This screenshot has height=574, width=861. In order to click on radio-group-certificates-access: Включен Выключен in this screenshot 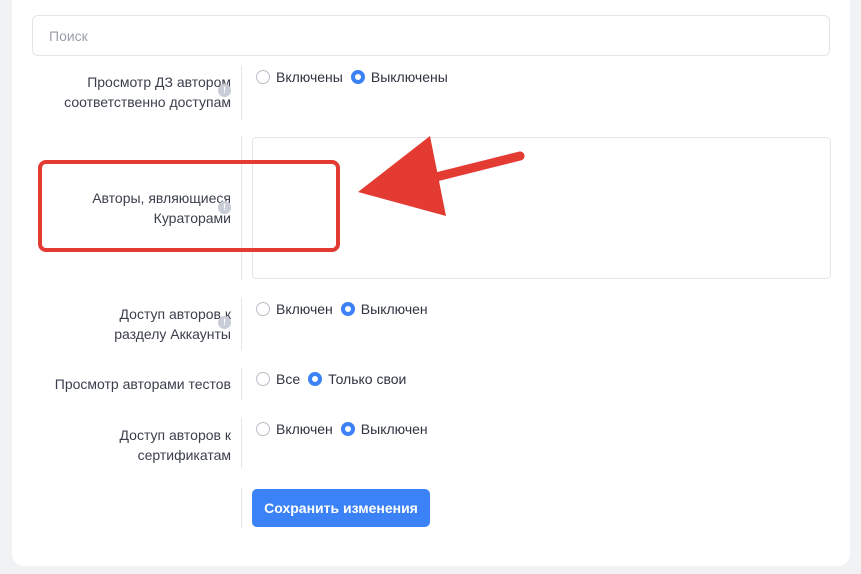, I will do `click(346, 429)`.